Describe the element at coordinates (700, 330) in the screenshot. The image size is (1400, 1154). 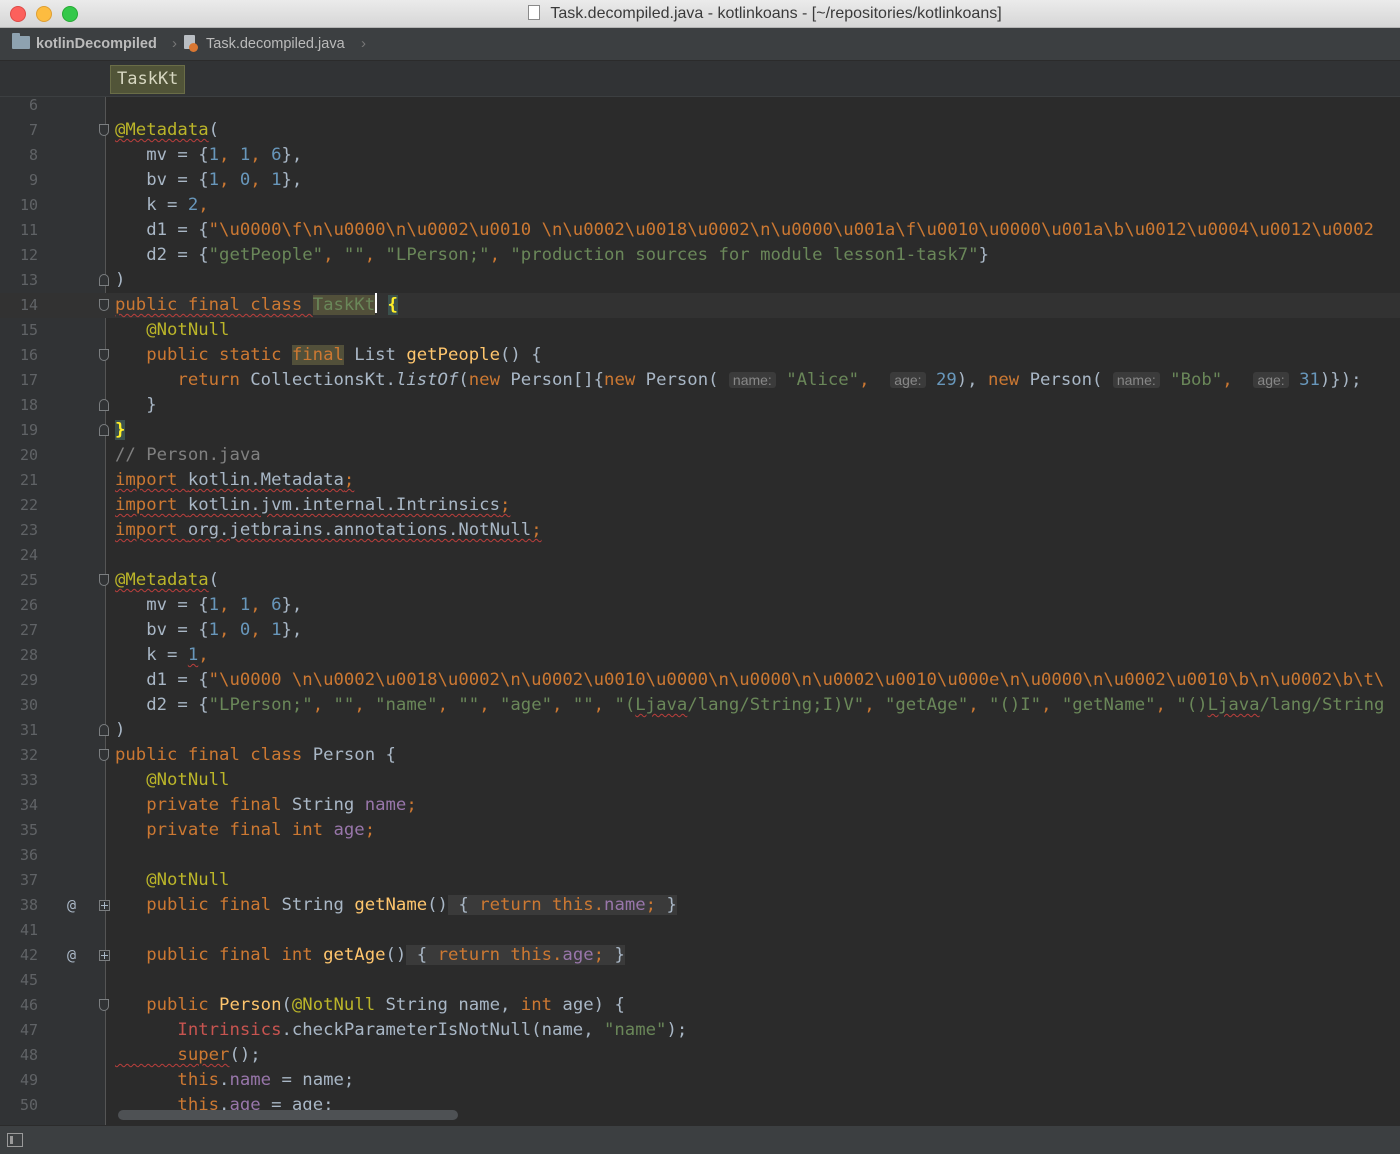
I see `code-line: 15 @NotNull` at that location.